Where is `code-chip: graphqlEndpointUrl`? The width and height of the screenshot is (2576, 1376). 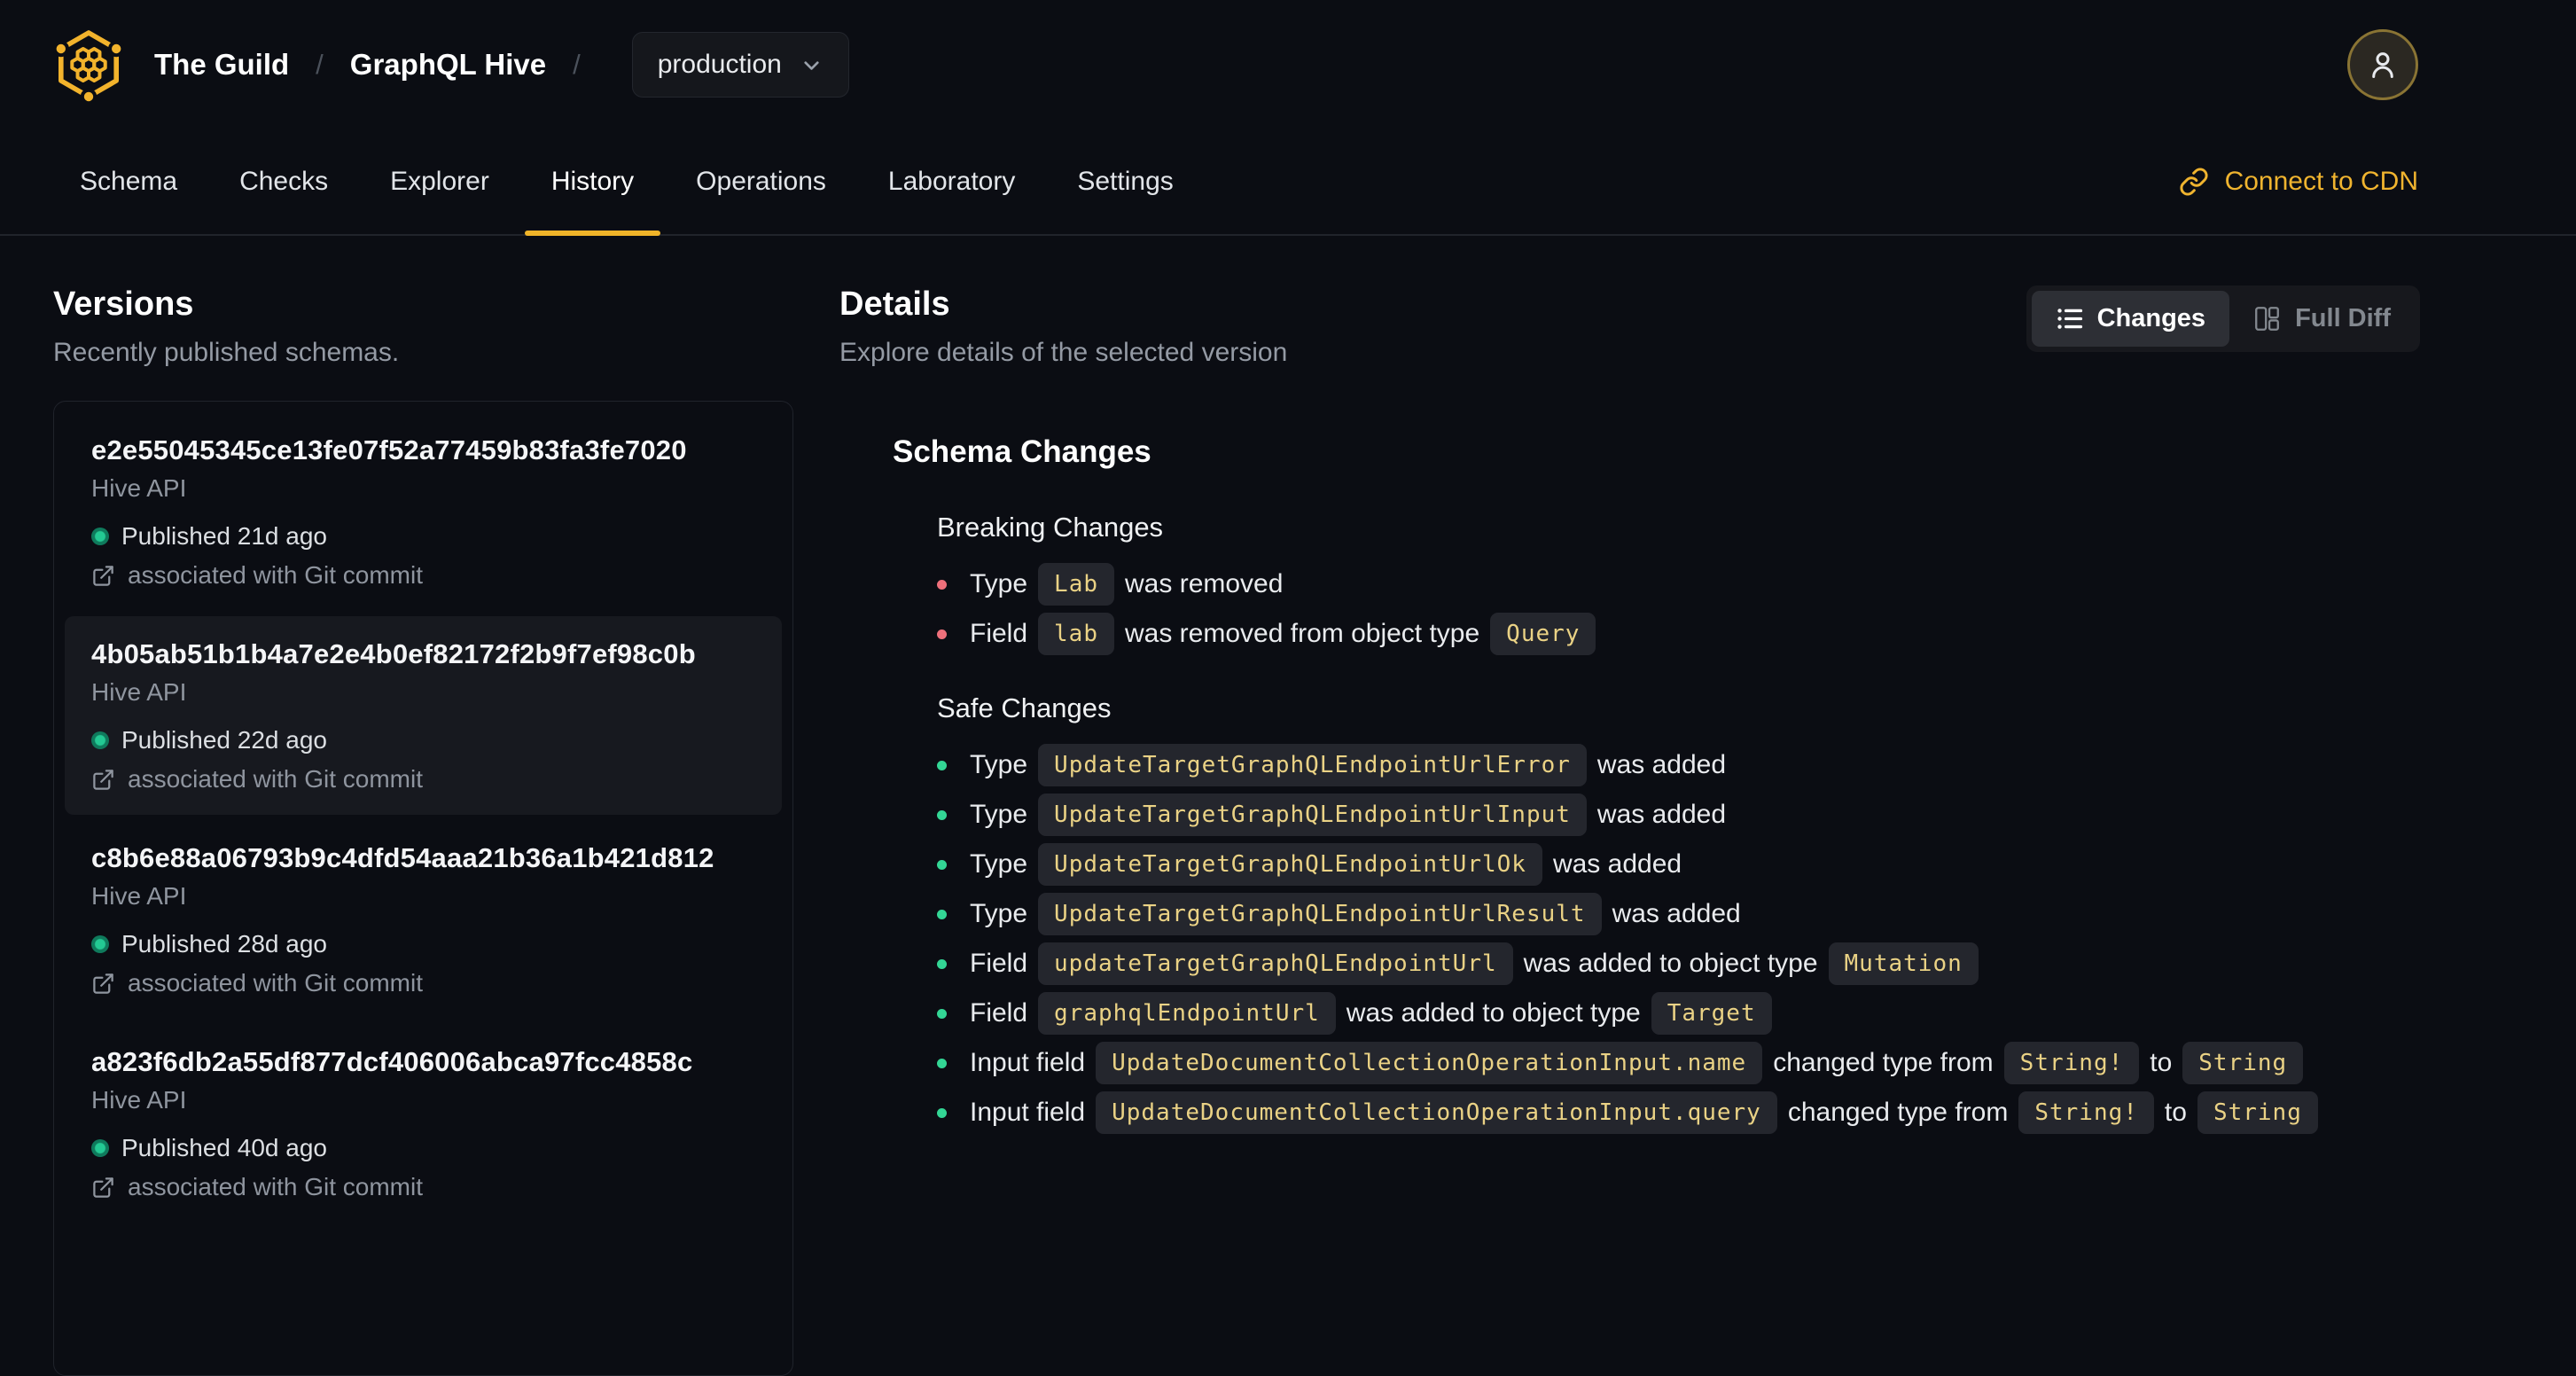 code-chip: graphqlEndpointUrl is located at coordinates (1187, 1013).